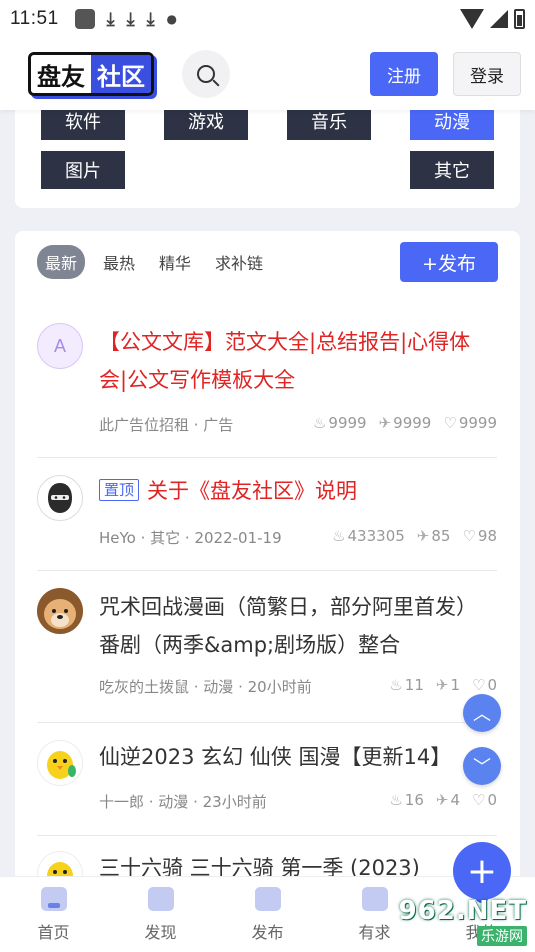 The width and height of the screenshot is (535, 952). I want to click on more-notifications-icon: ●, so click(172, 19).